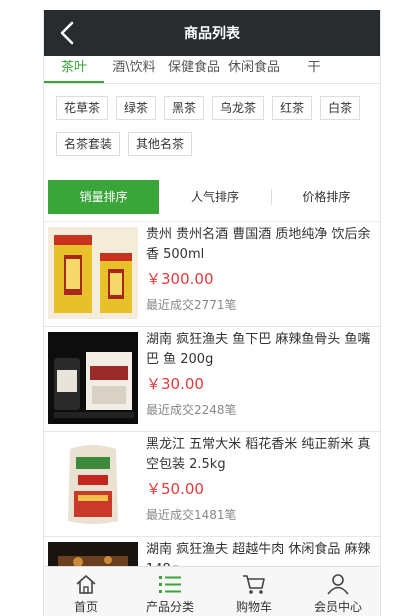 This screenshot has width=405, height=616. I want to click on tag-item: 白茶, so click(340, 108).